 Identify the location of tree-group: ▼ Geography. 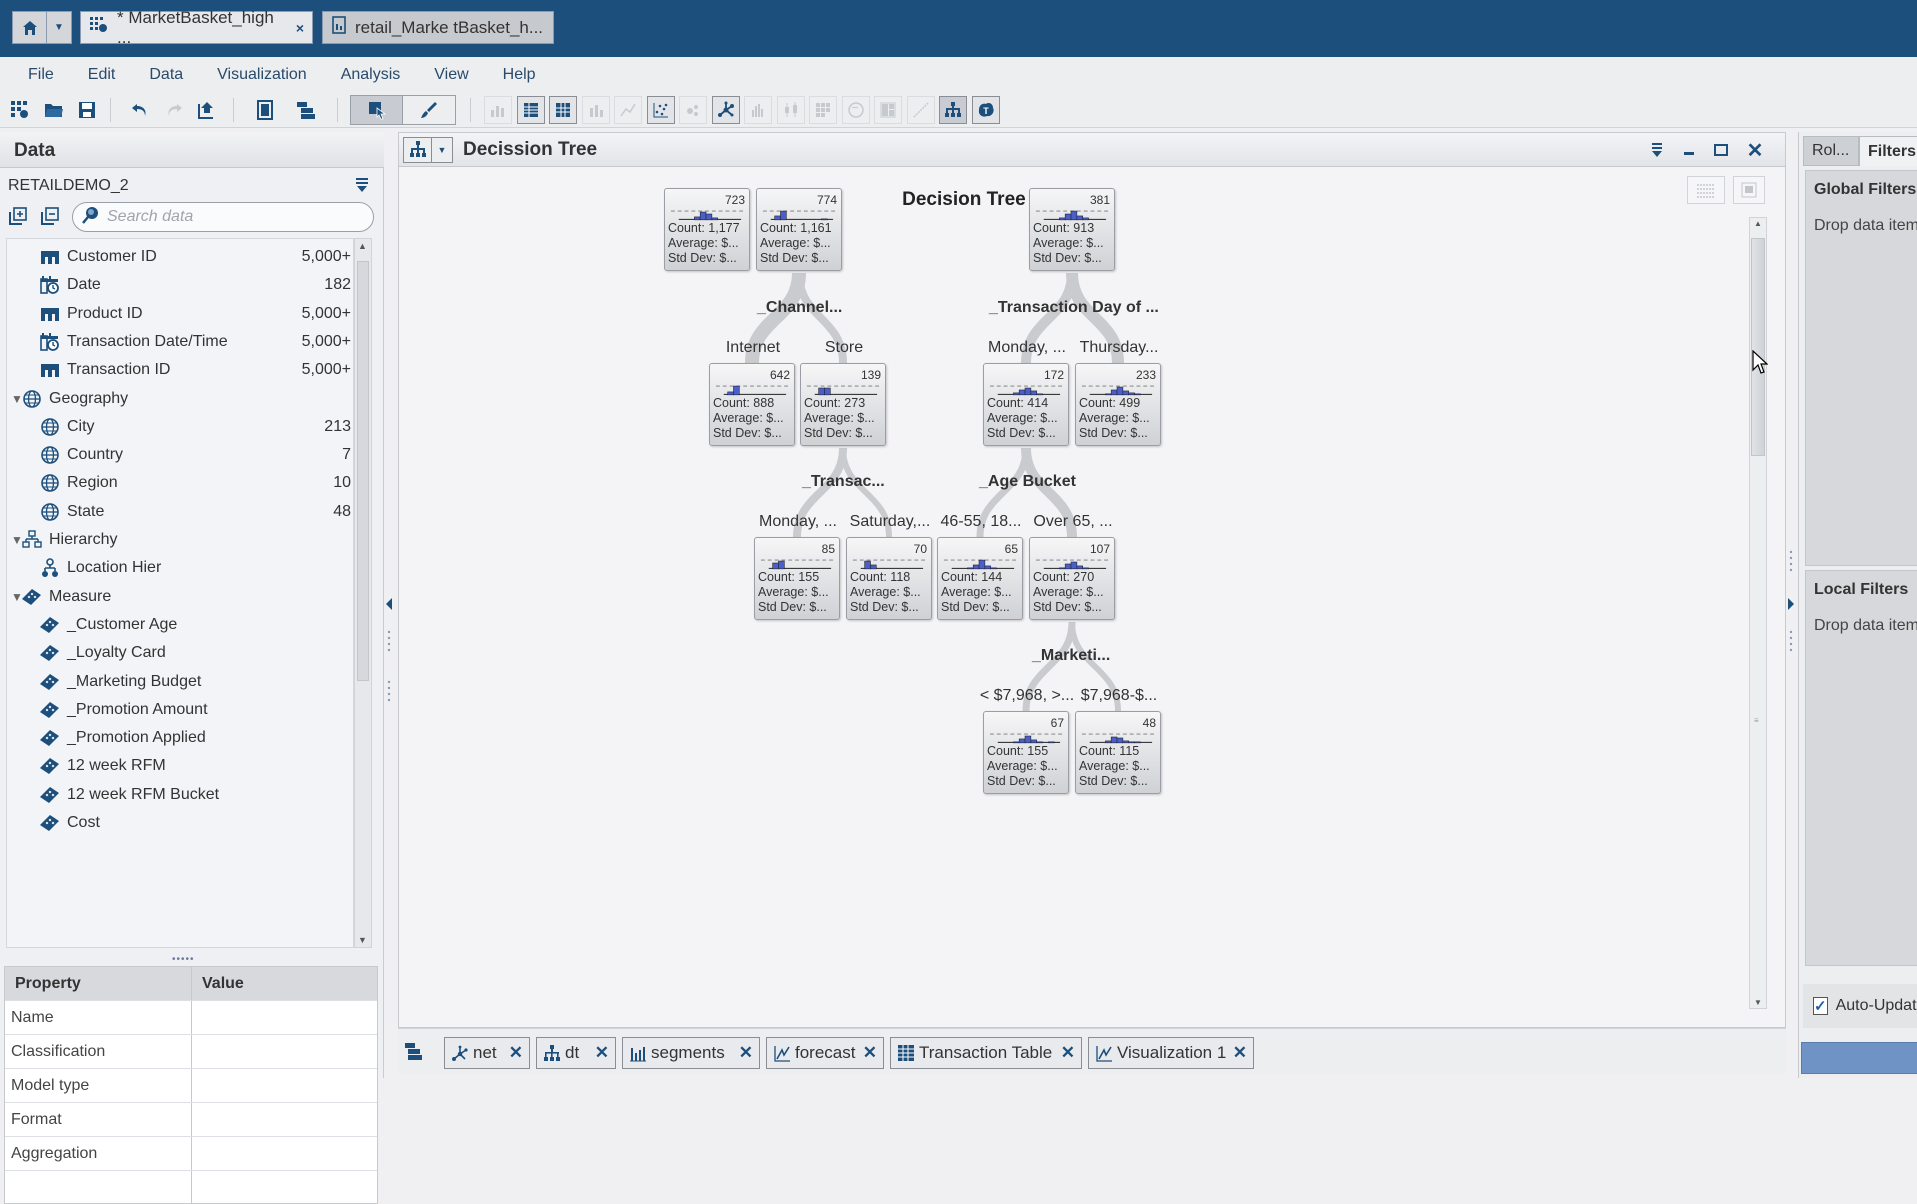
(180, 399).